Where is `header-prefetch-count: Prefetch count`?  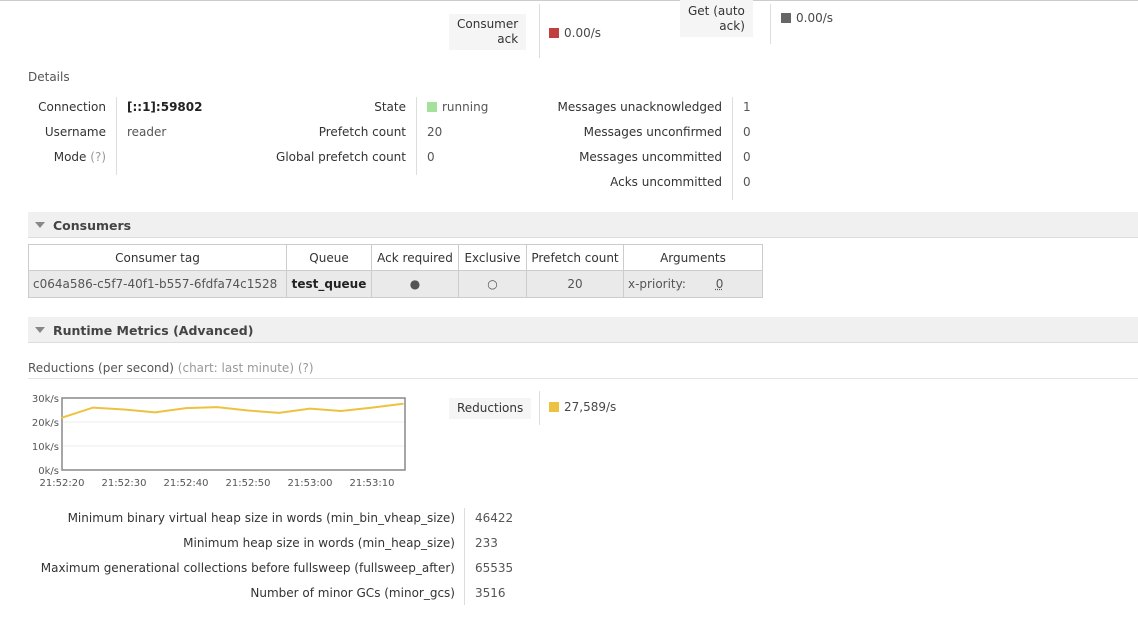
header-prefetch-count: Prefetch count is located at coordinates (575, 257).